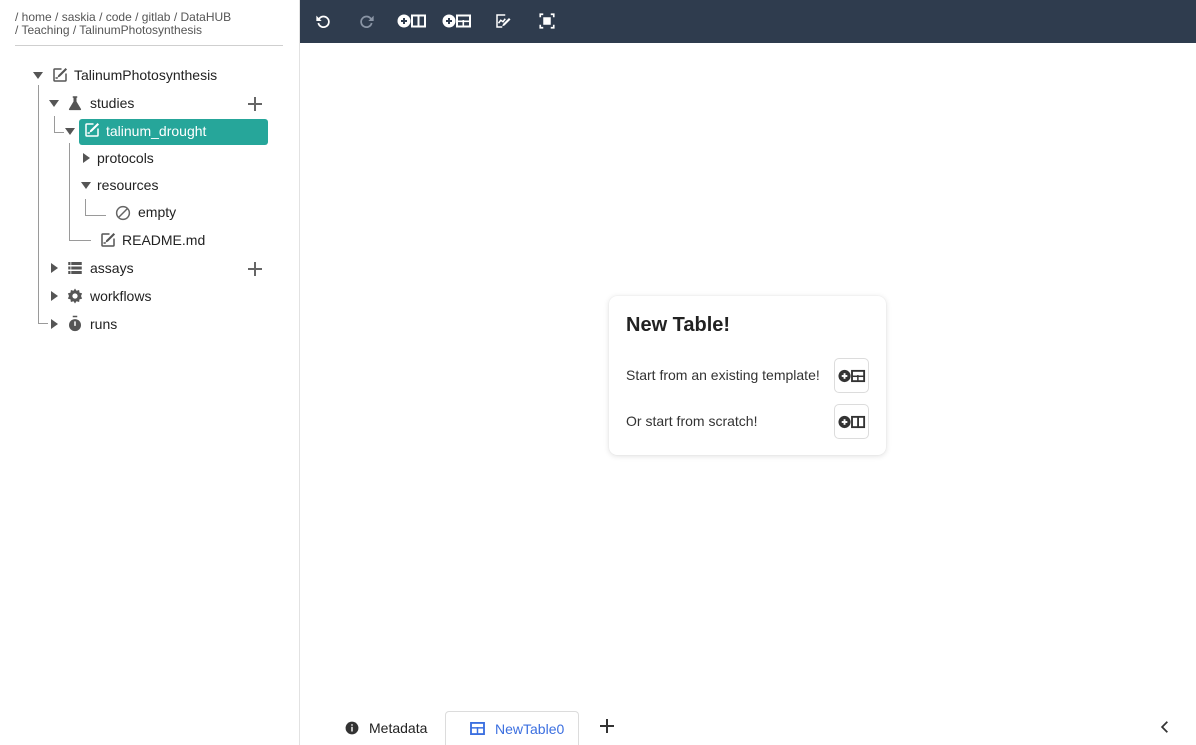 Image resolution: width=1196 pixels, height=745 pixels. Describe the element at coordinates (140, 30) in the screenshot. I see `breadcrumb-talinumphotosynthesis: TalinumPhotosynthesis` at that location.